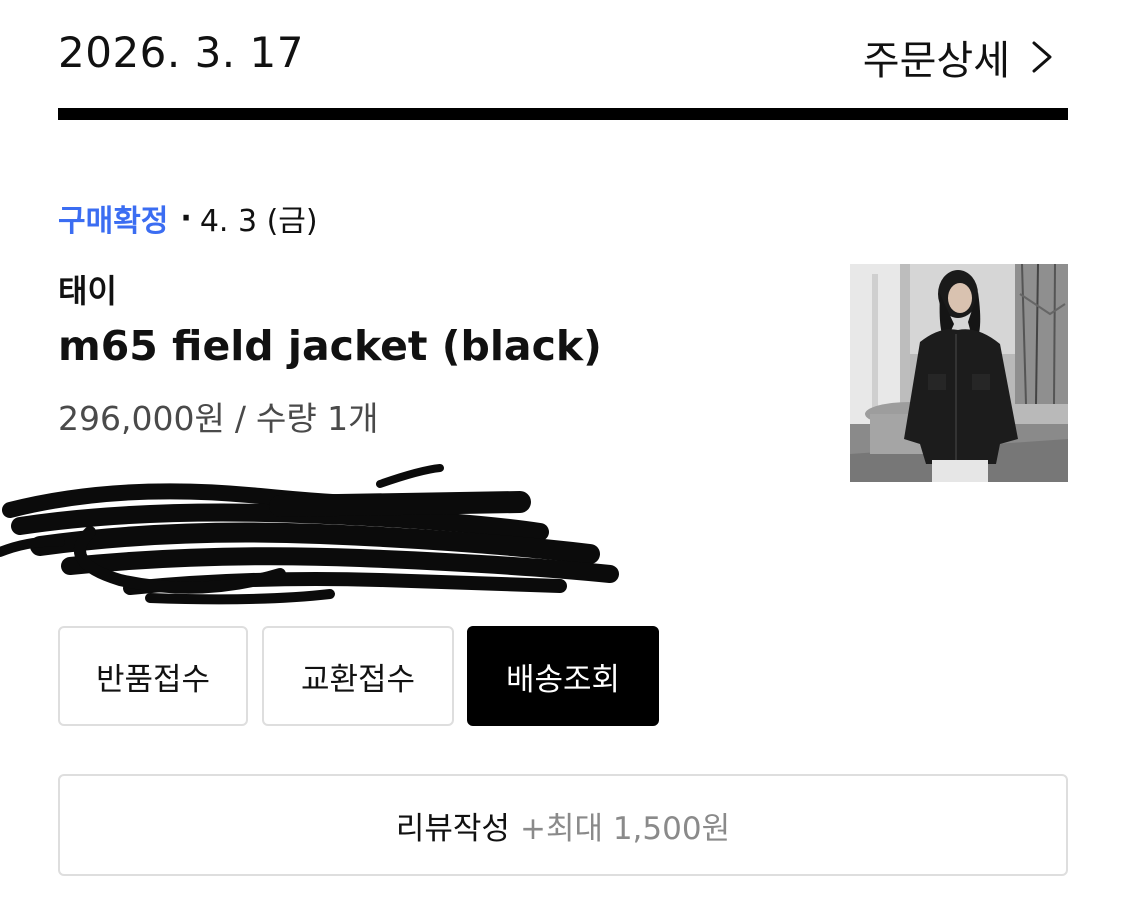 This screenshot has height=907, width=1125. What do you see at coordinates (452, 828) in the screenshot?
I see `review-label: 리뷰작성` at bounding box center [452, 828].